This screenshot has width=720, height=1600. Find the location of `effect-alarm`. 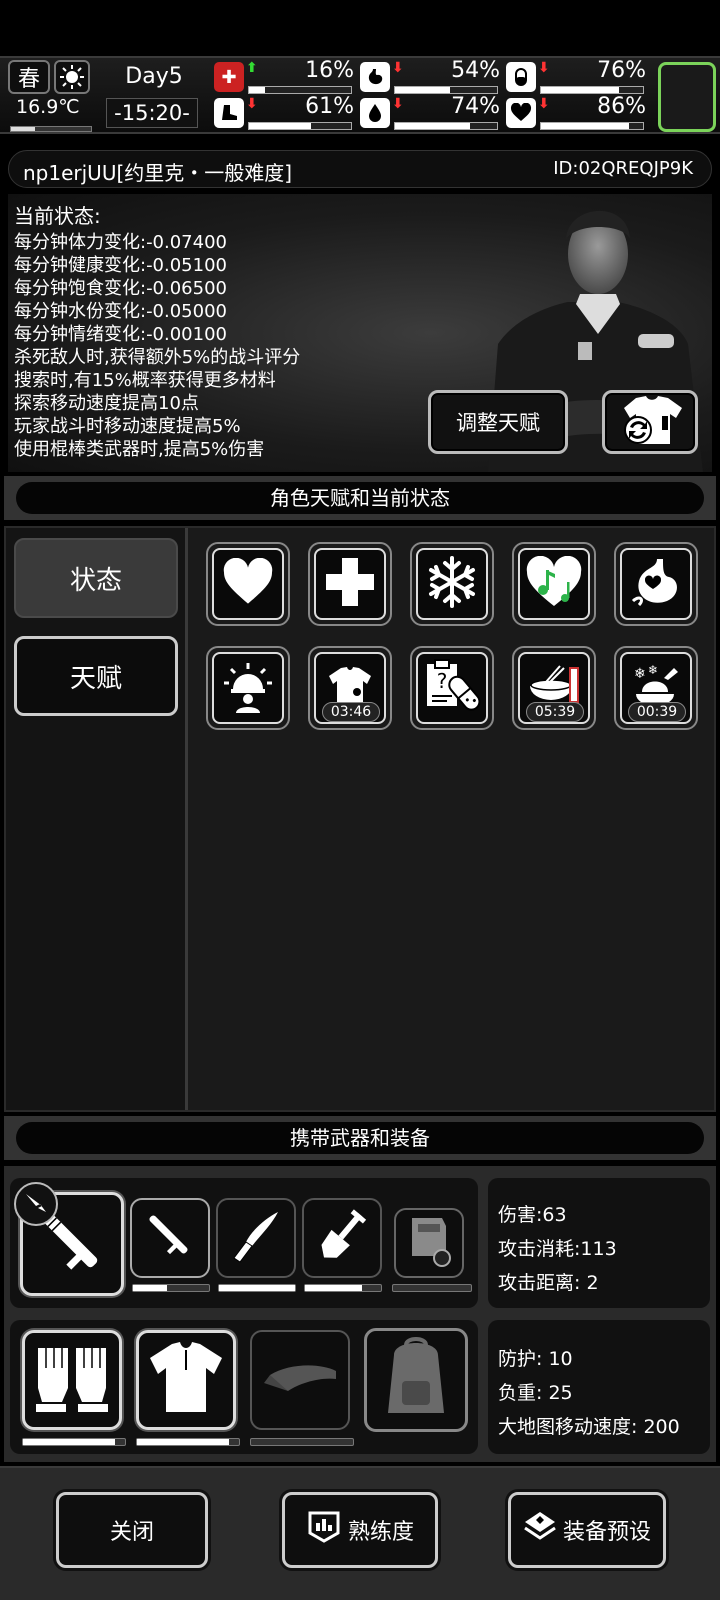

effect-alarm is located at coordinates (248, 688).